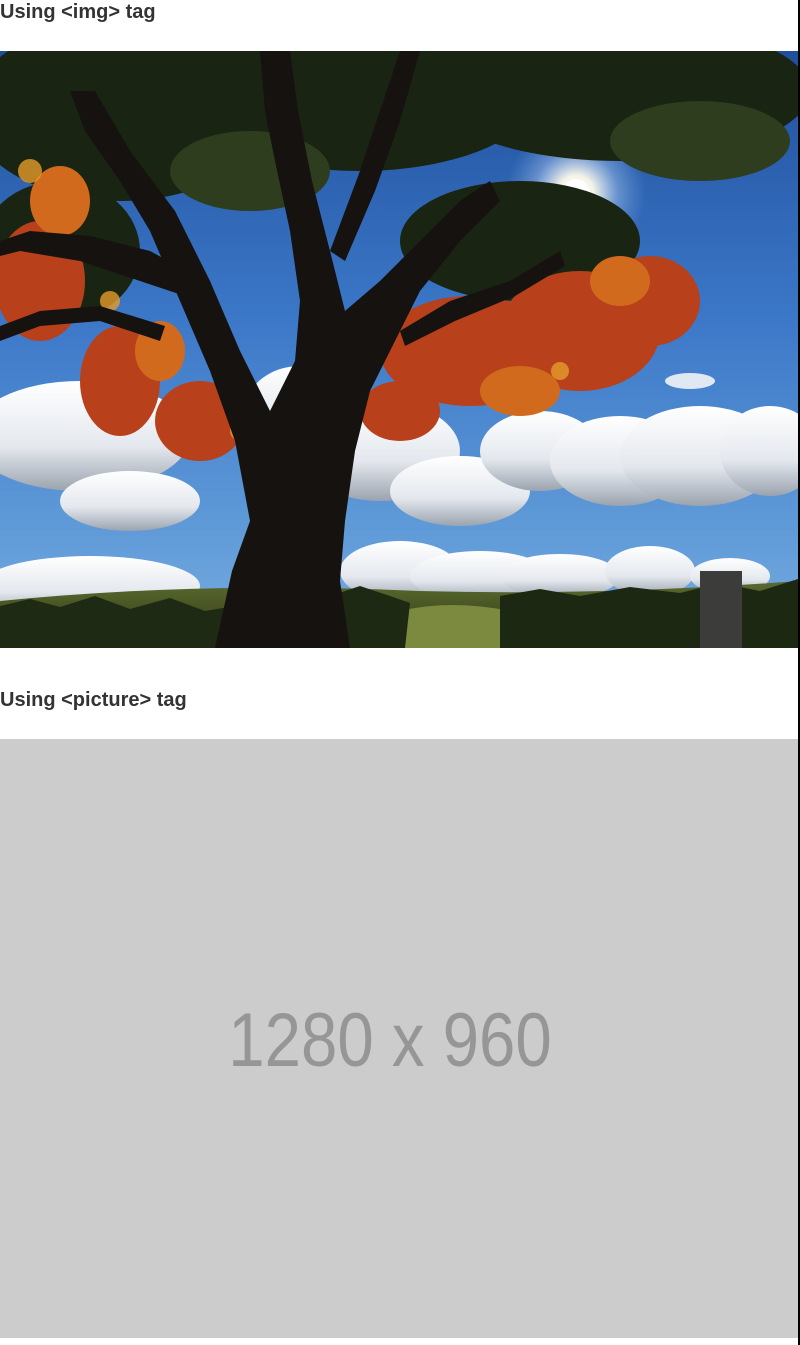 The image size is (800, 1345). Describe the element at coordinates (390, 1040) in the screenshot. I see `placeholder-dimensions-label: 1280 x 960` at that location.